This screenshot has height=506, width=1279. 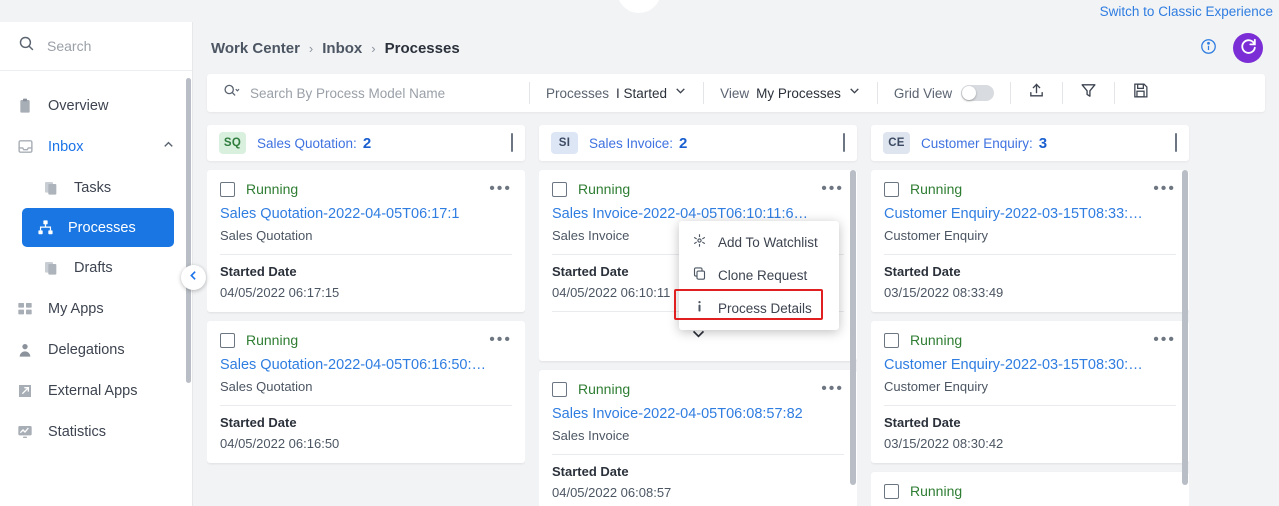 I want to click on sidebar-item-my-apps: My Apps, so click(x=96, y=308).